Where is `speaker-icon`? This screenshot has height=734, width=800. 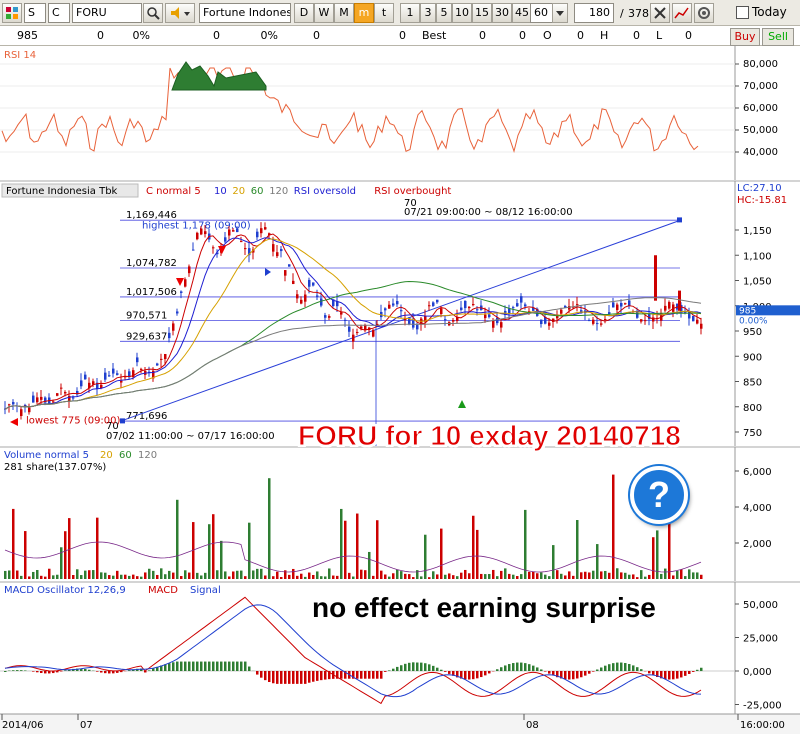
speaker-icon is located at coordinates (180, 13).